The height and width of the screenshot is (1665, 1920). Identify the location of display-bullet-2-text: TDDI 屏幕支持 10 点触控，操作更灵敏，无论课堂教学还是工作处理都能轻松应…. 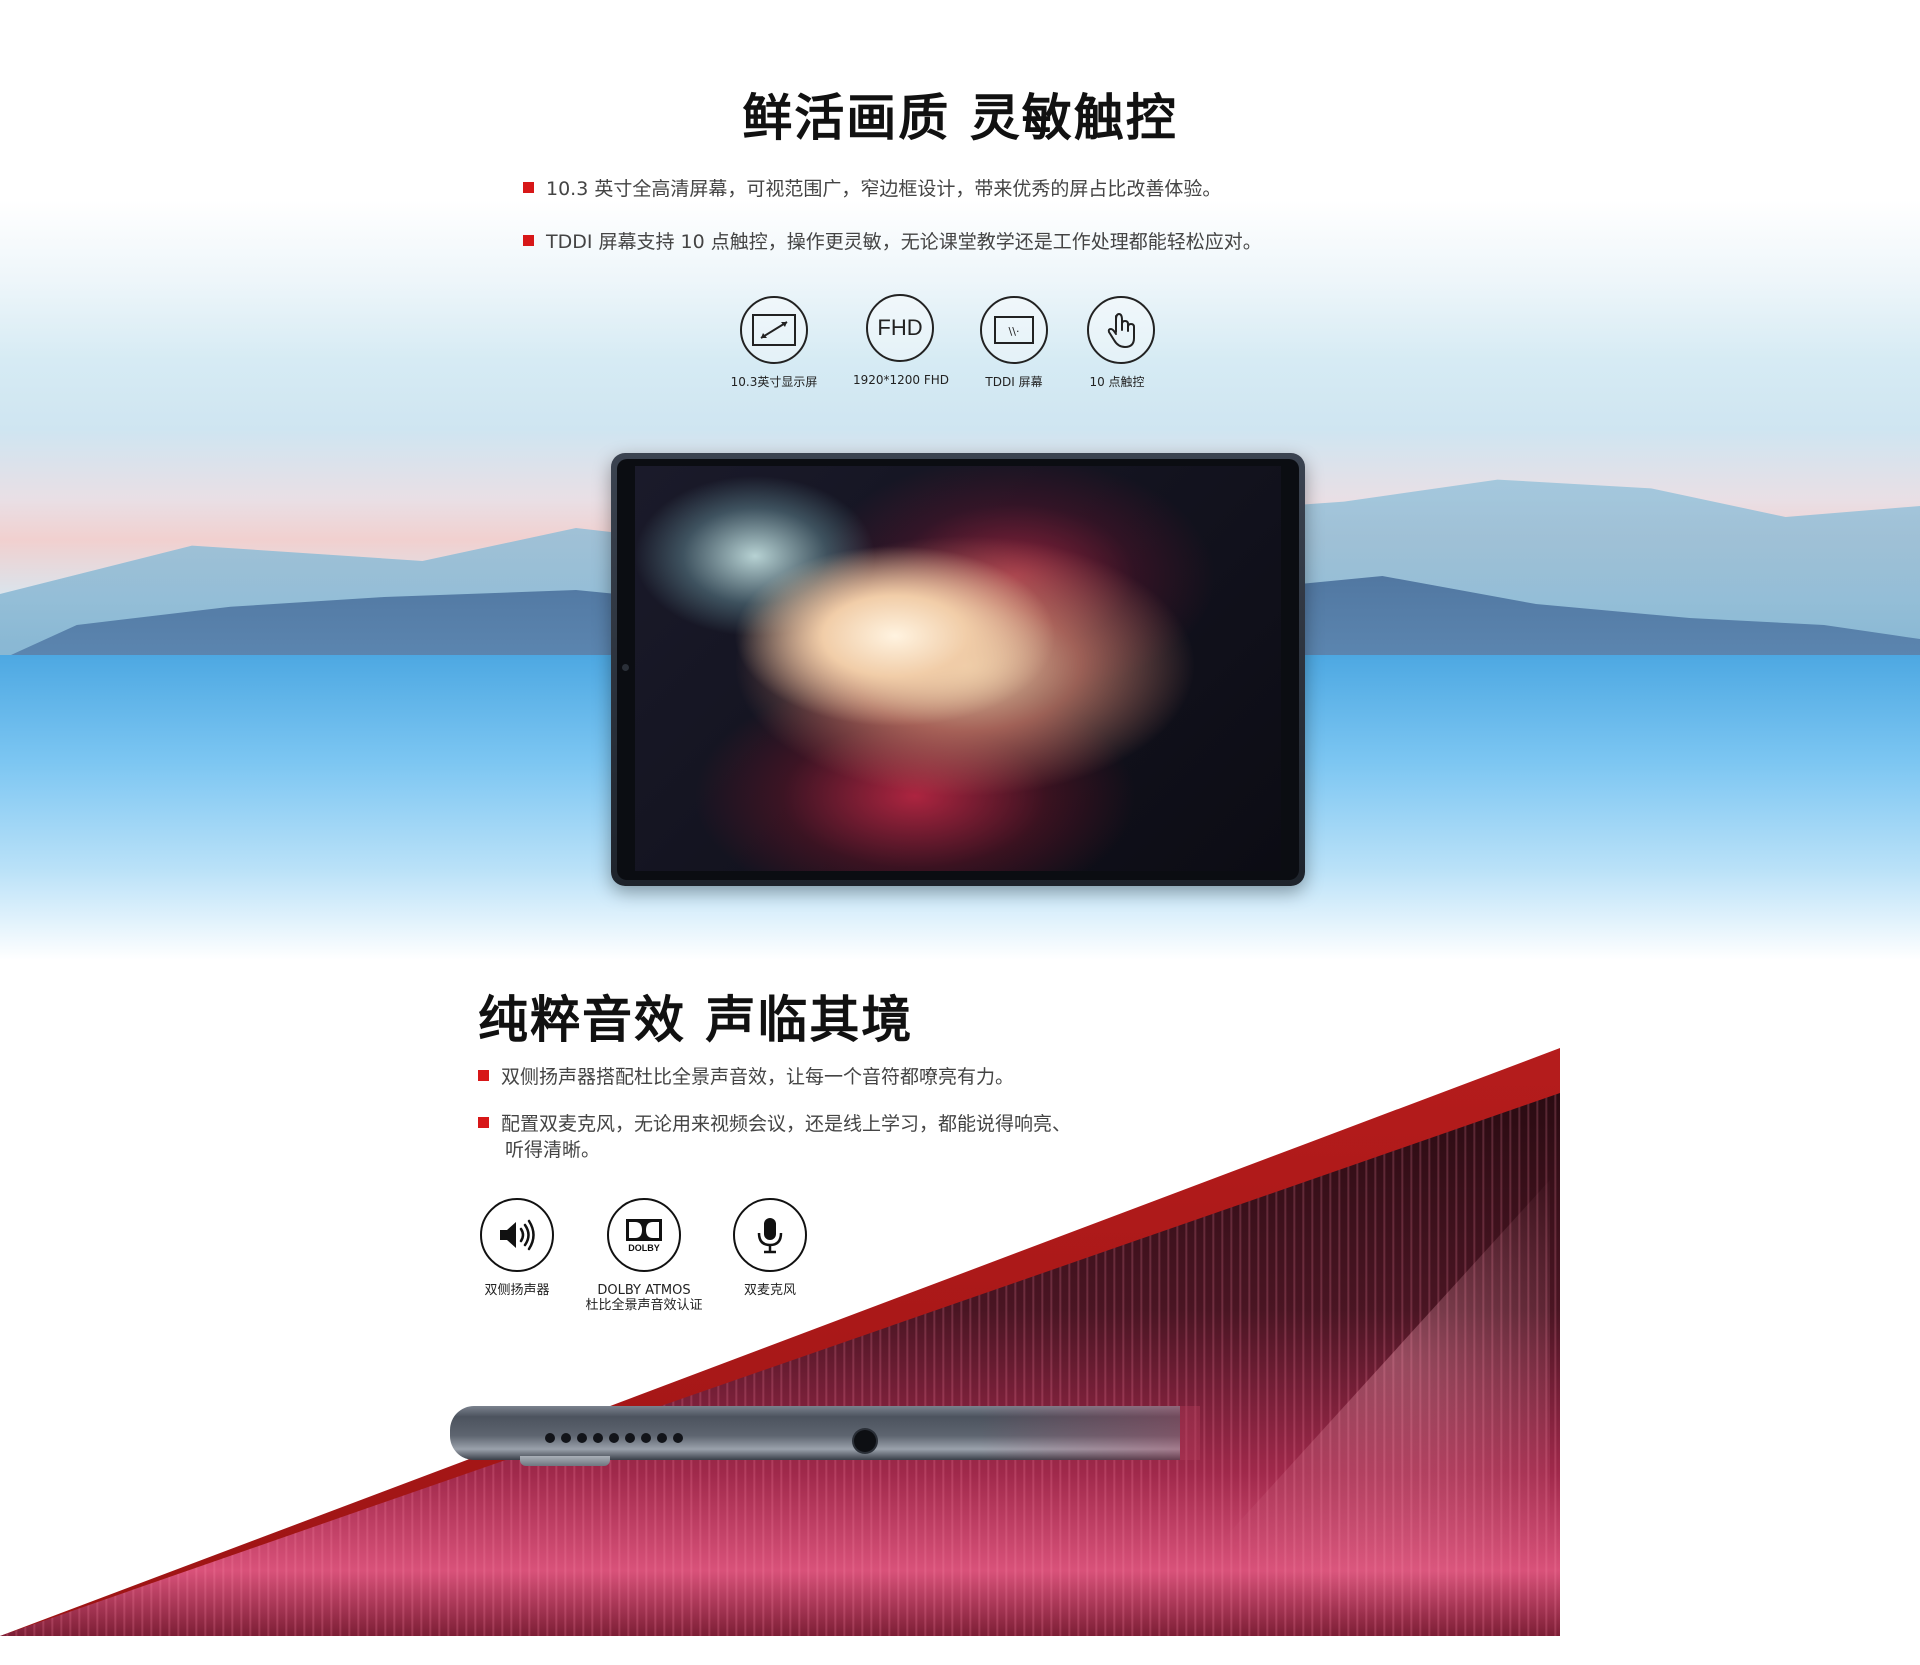
(904, 242).